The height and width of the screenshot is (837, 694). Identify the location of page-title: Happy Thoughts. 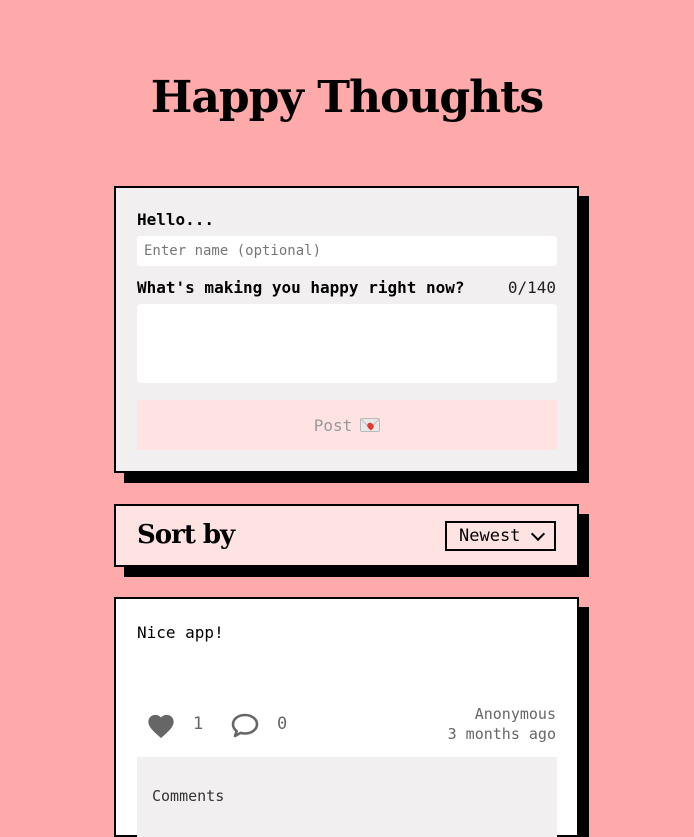
(347, 97).